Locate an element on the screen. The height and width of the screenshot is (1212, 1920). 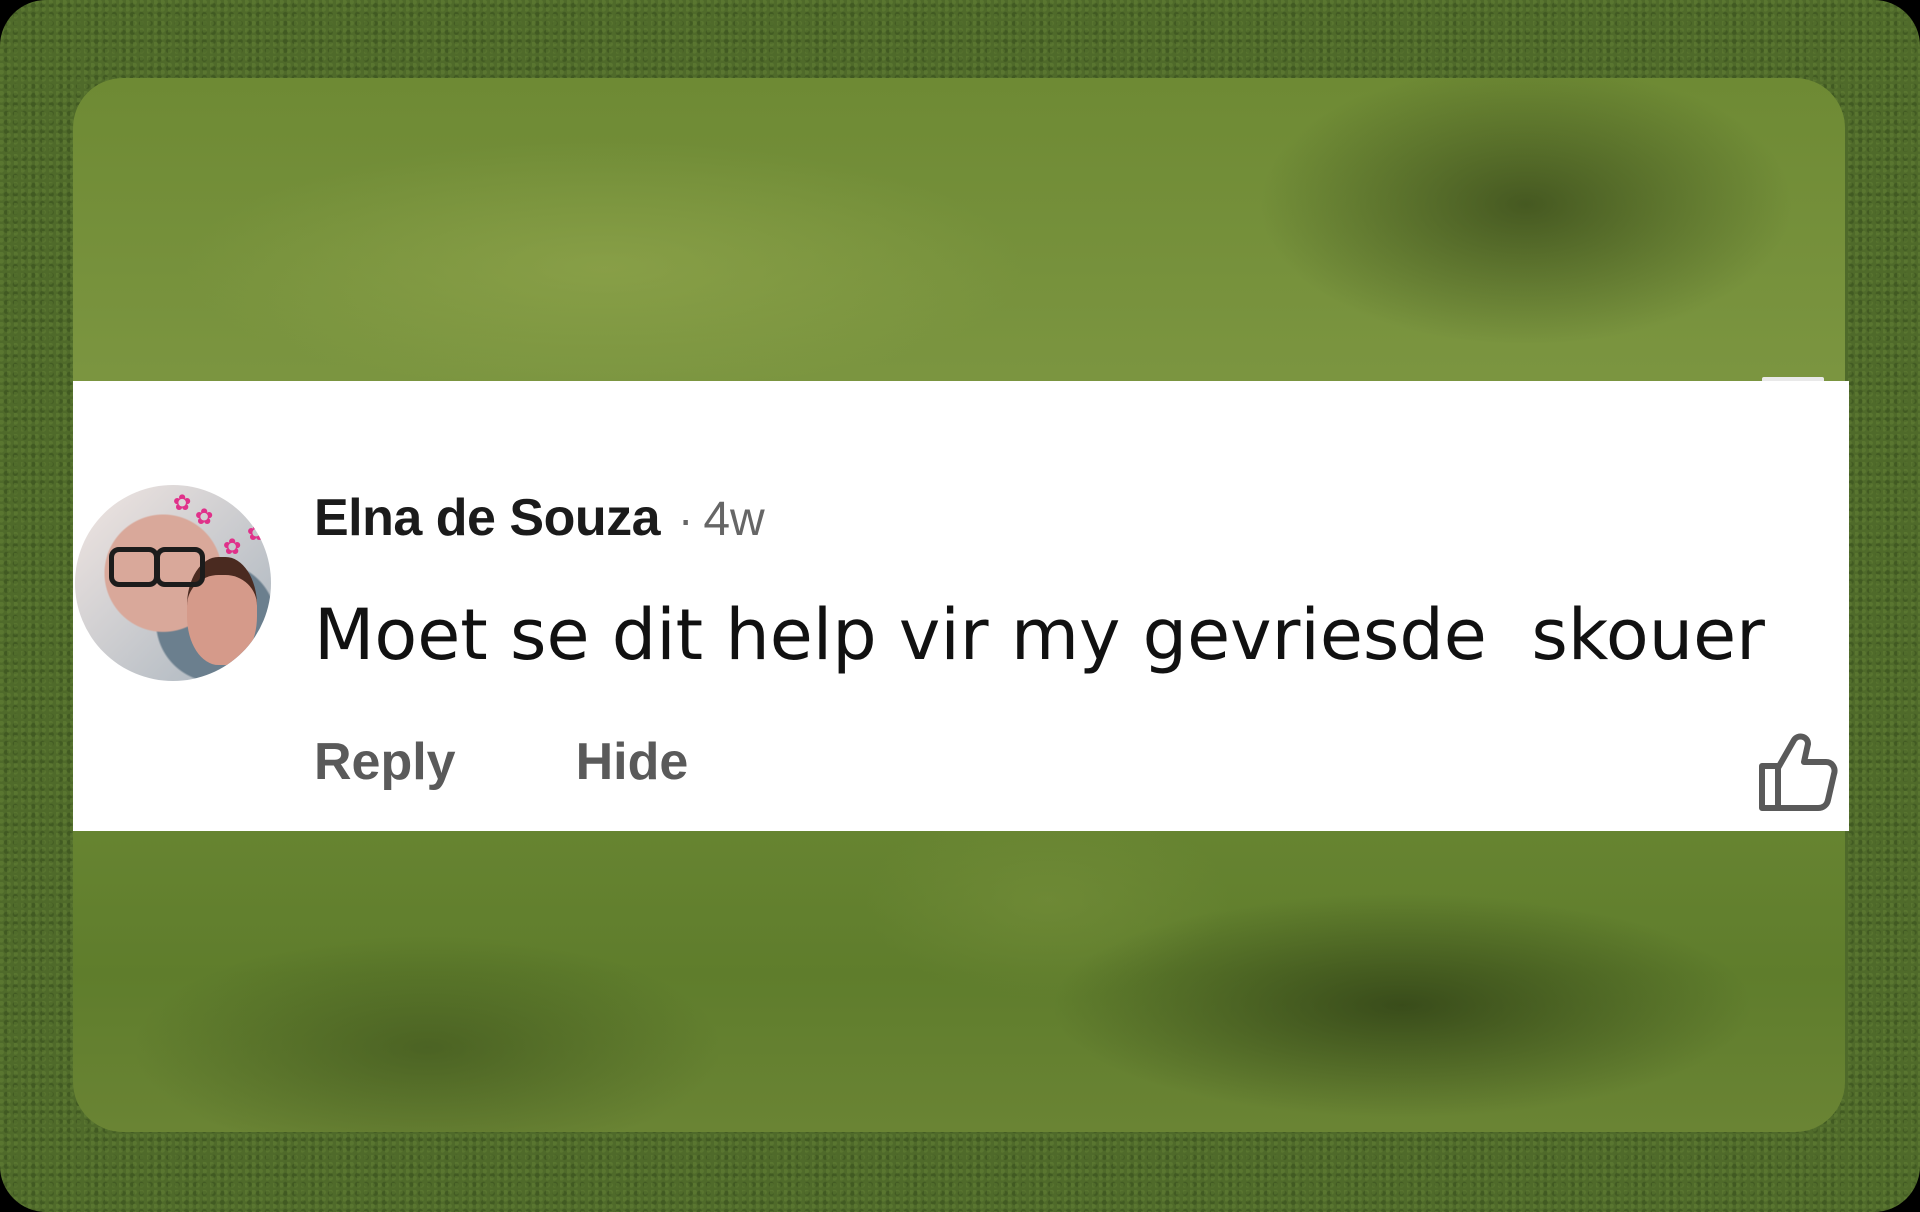
comment-header: Elna de Souza · 4w is located at coordinates (539, 518).